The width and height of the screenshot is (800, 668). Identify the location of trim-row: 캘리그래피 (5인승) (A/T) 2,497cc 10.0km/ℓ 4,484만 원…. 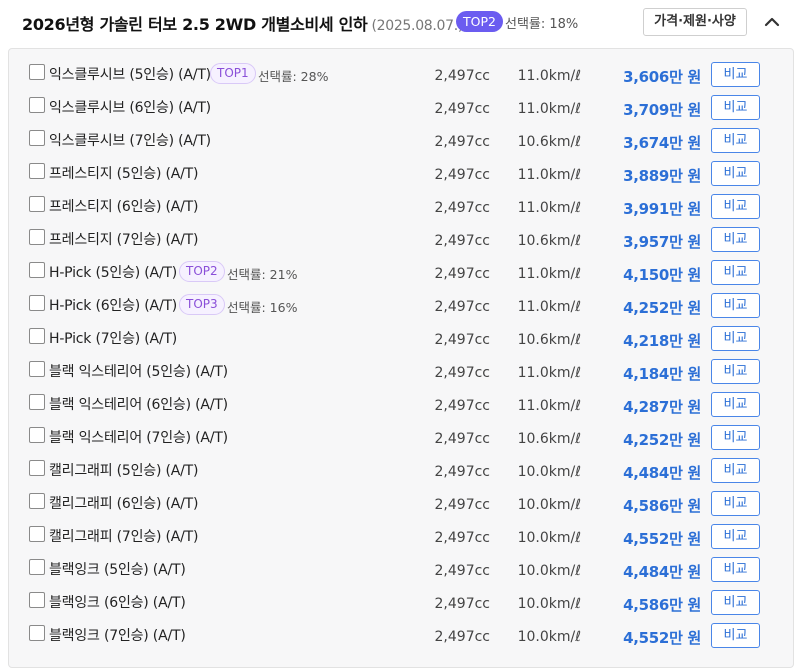
(400, 474).